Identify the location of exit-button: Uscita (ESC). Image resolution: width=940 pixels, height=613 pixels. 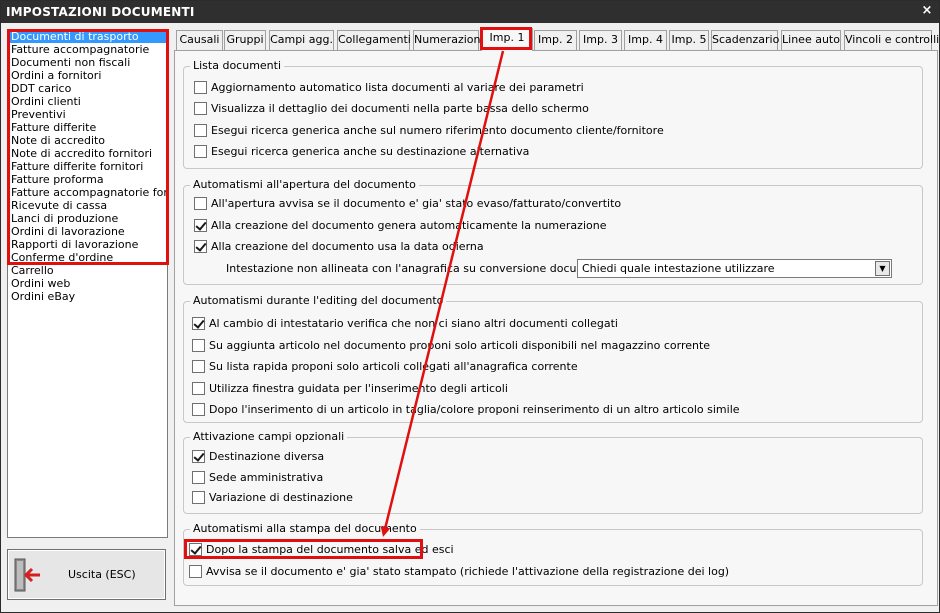
(86, 574).